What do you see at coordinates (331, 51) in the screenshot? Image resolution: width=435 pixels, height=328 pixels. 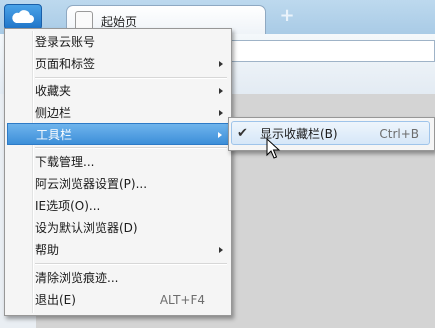 I see `address-bar` at bounding box center [331, 51].